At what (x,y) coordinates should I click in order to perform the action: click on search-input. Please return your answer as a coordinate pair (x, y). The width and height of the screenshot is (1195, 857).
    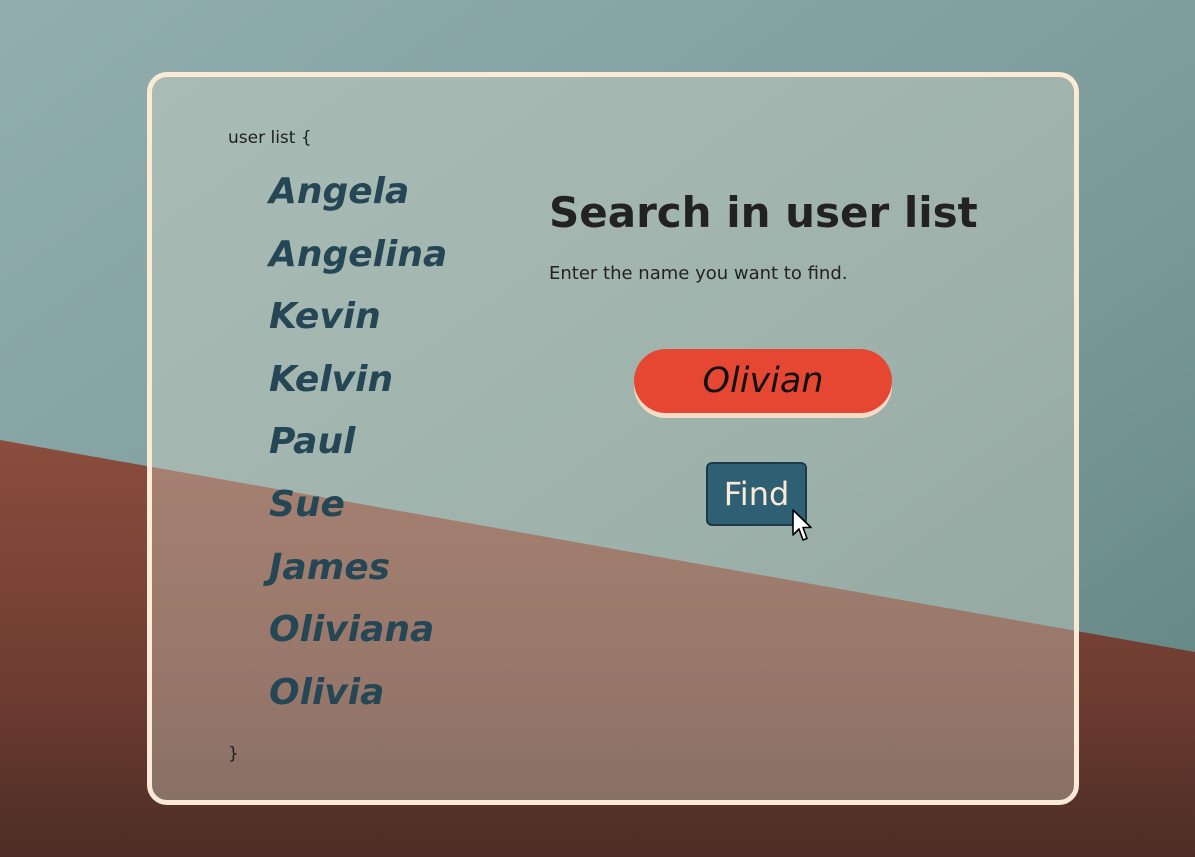
    Looking at the image, I should click on (763, 381).